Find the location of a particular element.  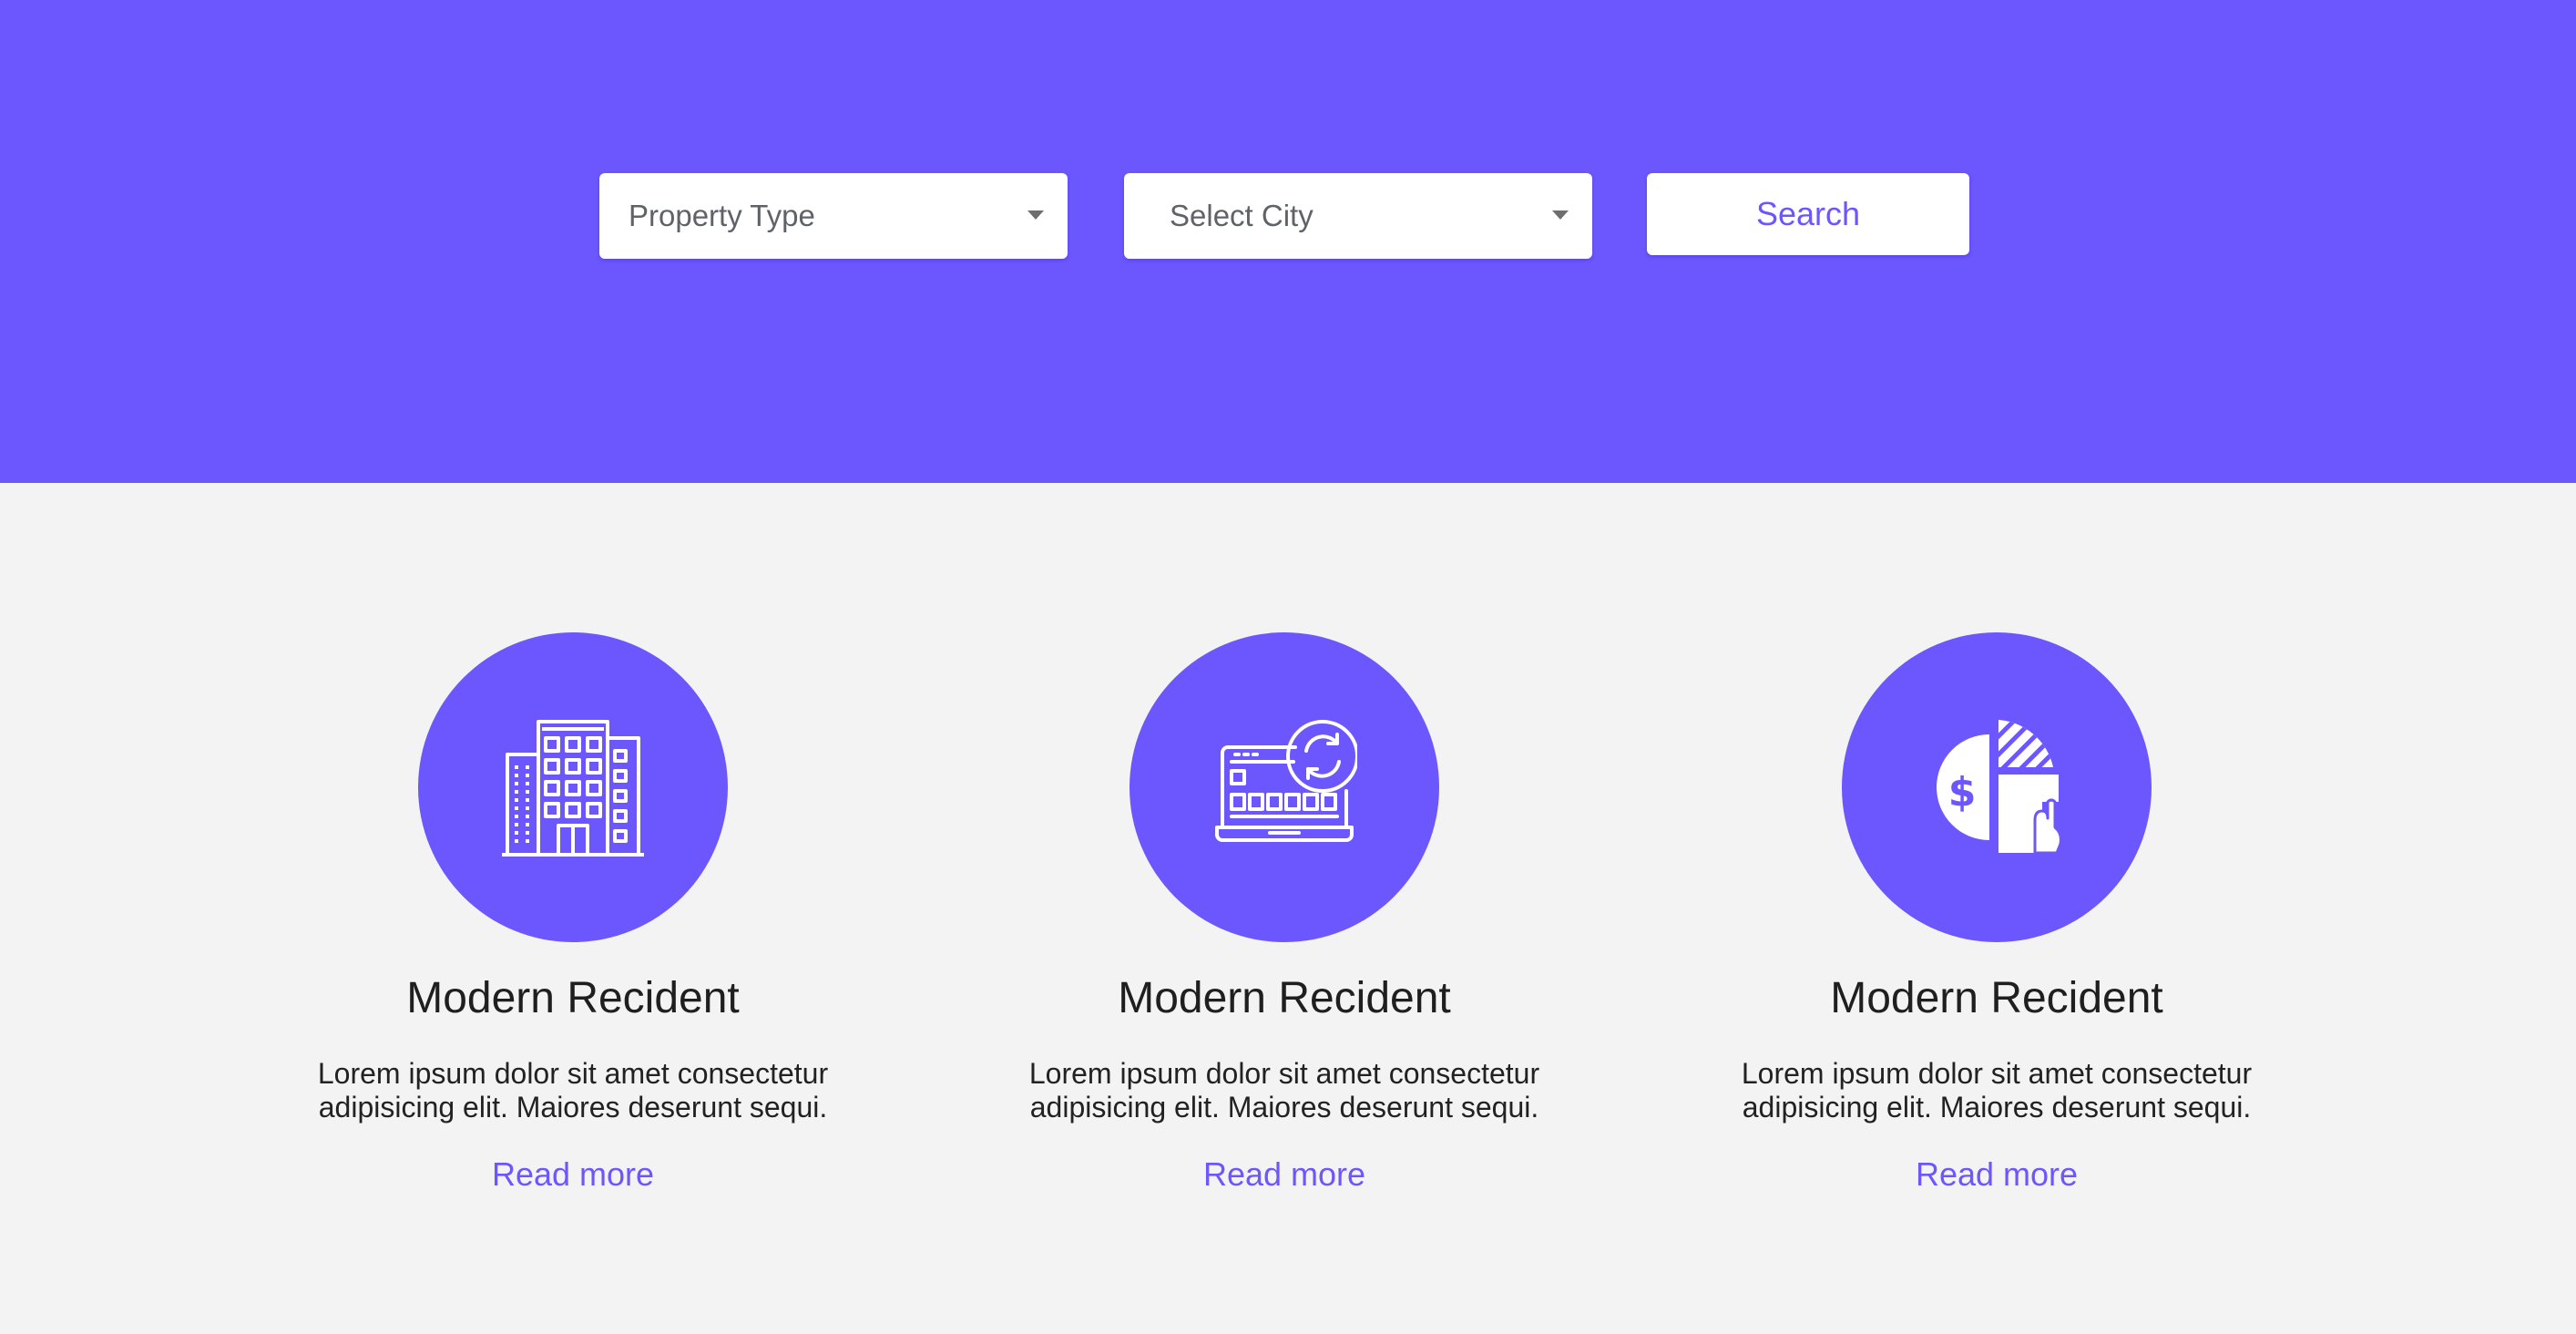

search-button: Search is located at coordinates (1808, 214).